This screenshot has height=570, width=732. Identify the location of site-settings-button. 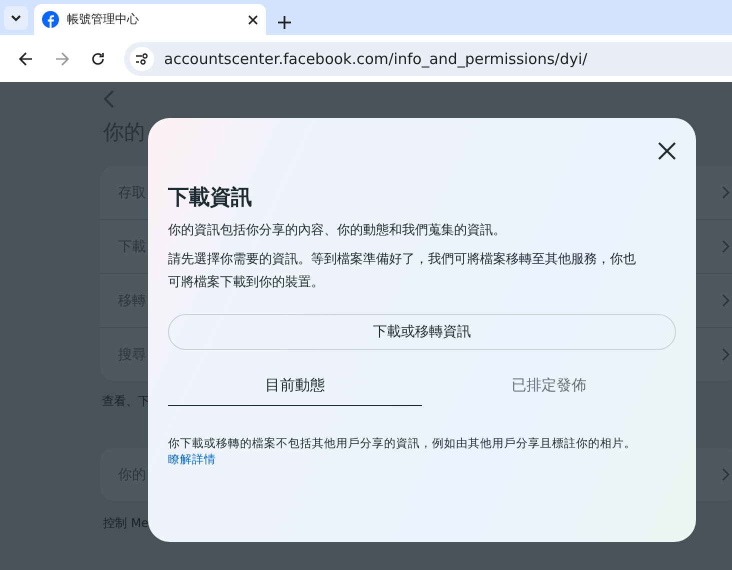
(142, 58).